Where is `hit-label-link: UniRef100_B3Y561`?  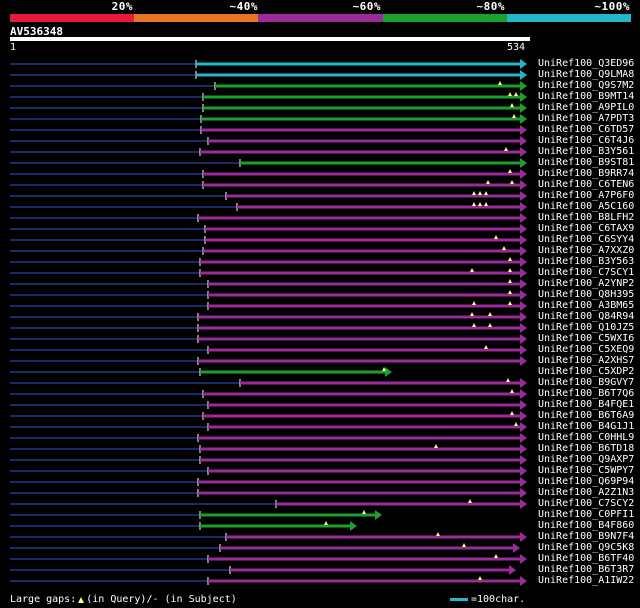 hit-label-link: UniRef100_B3Y561 is located at coordinates (586, 151).